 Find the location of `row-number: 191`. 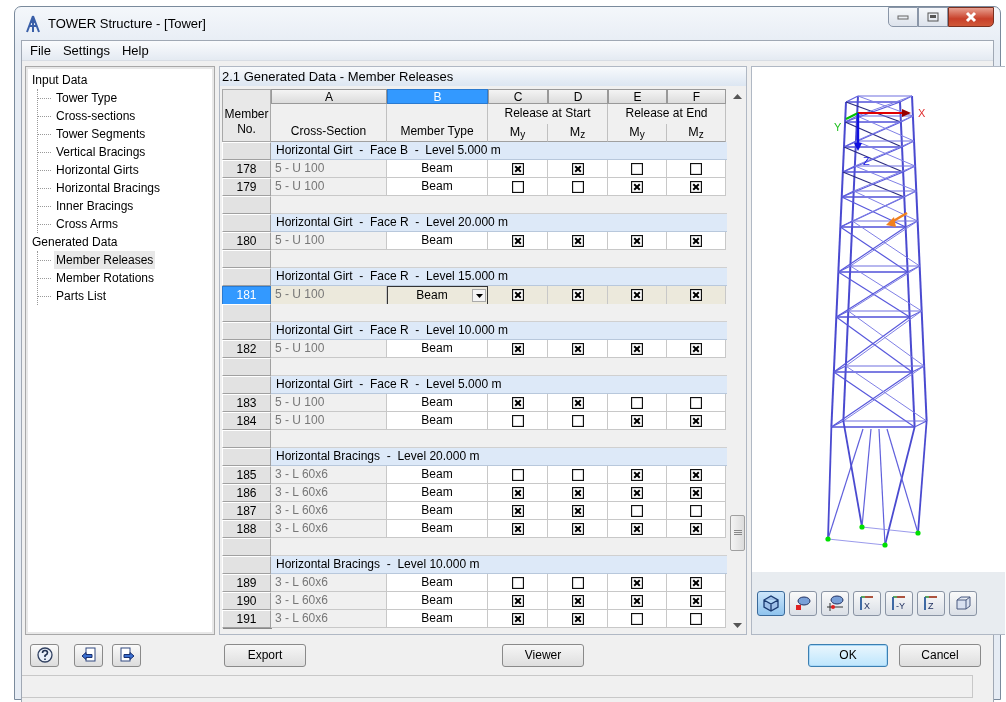

row-number: 191 is located at coordinates (246, 619).